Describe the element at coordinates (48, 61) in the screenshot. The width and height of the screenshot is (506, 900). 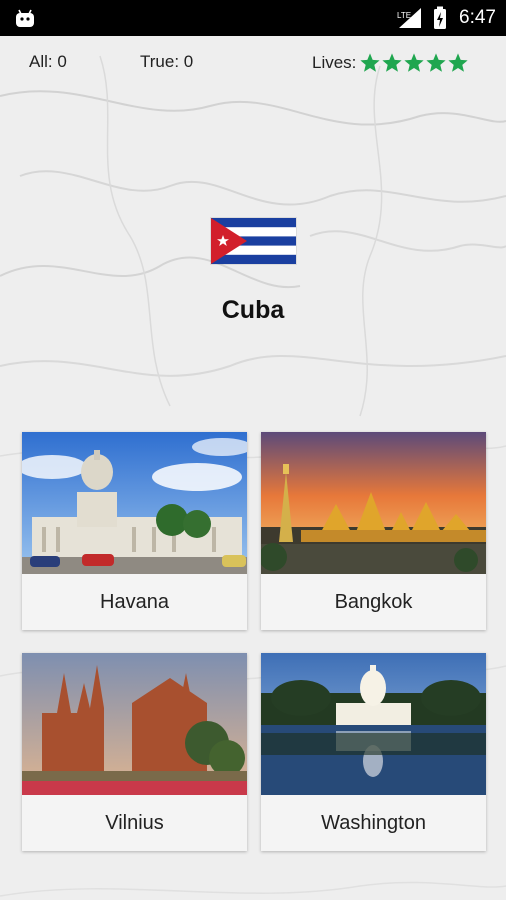
I see `all-count: All: 0` at that location.